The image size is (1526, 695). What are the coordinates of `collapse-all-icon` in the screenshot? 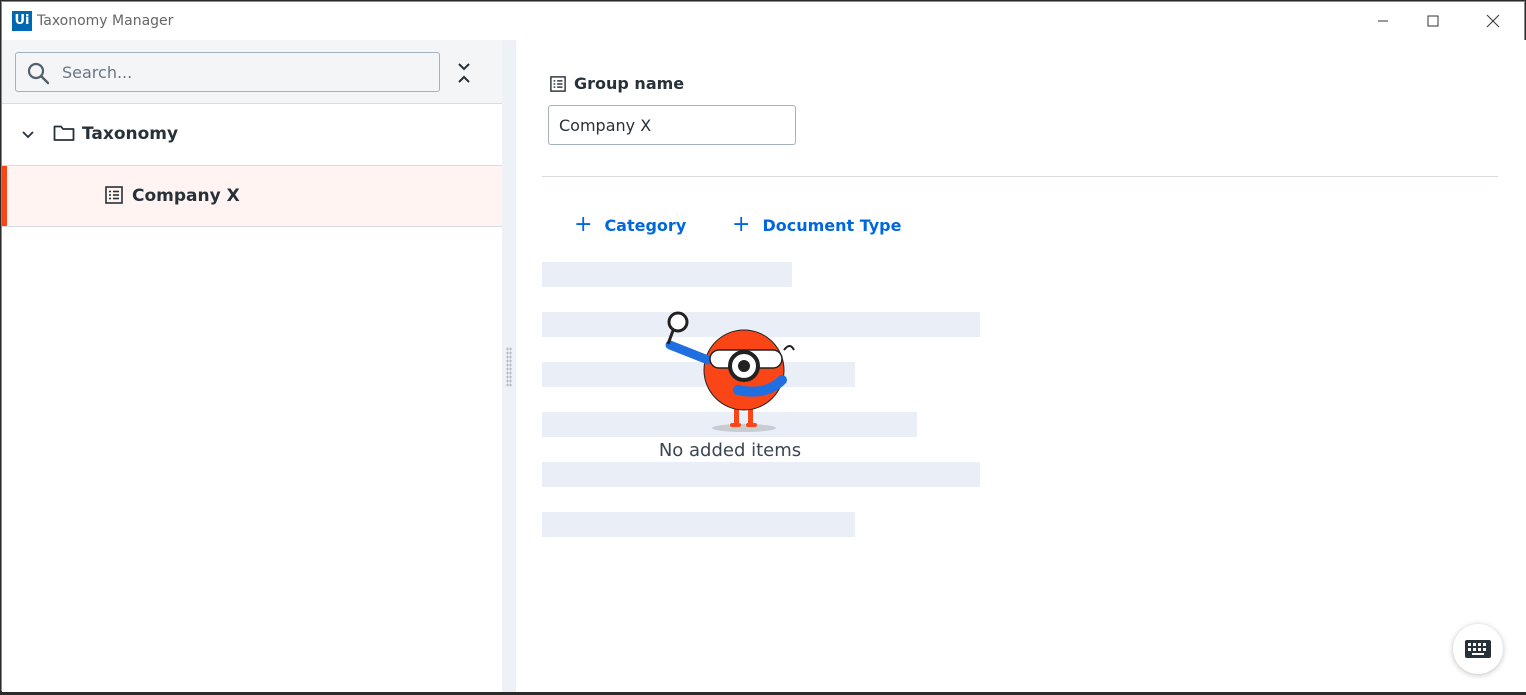 It's located at (464, 73).